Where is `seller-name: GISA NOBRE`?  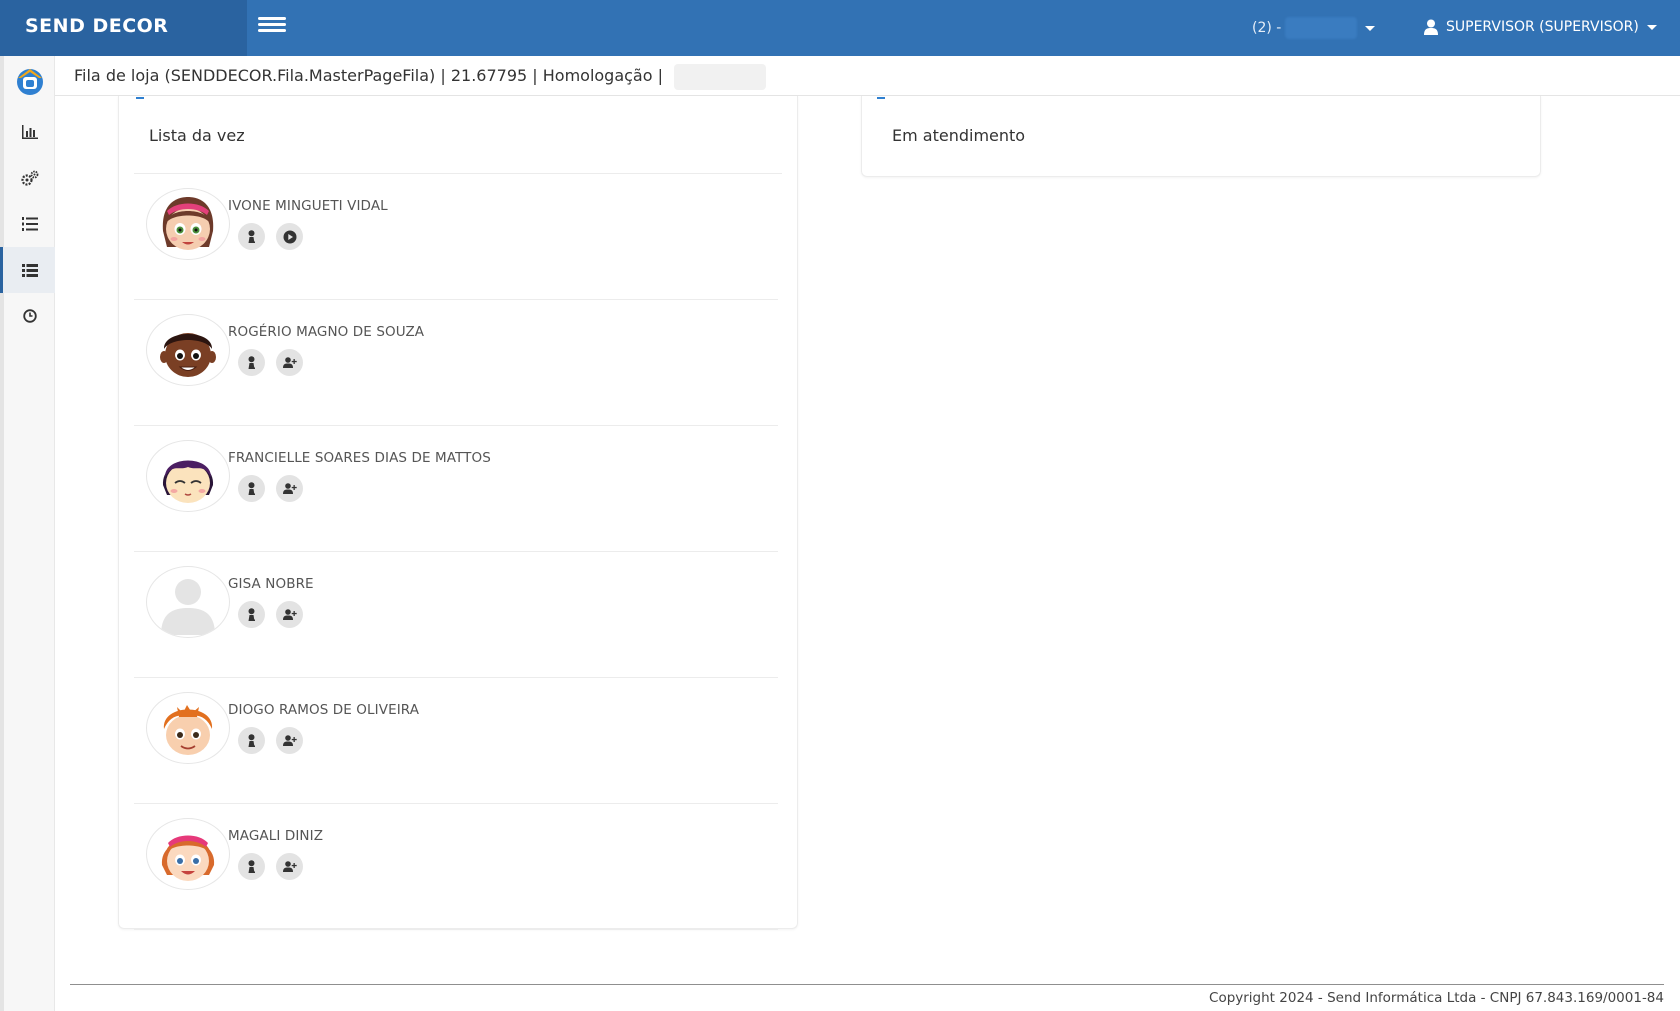
seller-name: GISA NOBRE is located at coordinates (271, 584).